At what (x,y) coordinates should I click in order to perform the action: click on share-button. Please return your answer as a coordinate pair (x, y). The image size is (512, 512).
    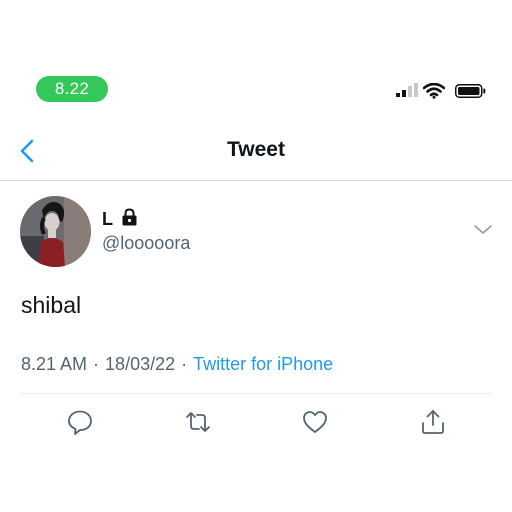
    Looking at the image, I should click on (433, 422).